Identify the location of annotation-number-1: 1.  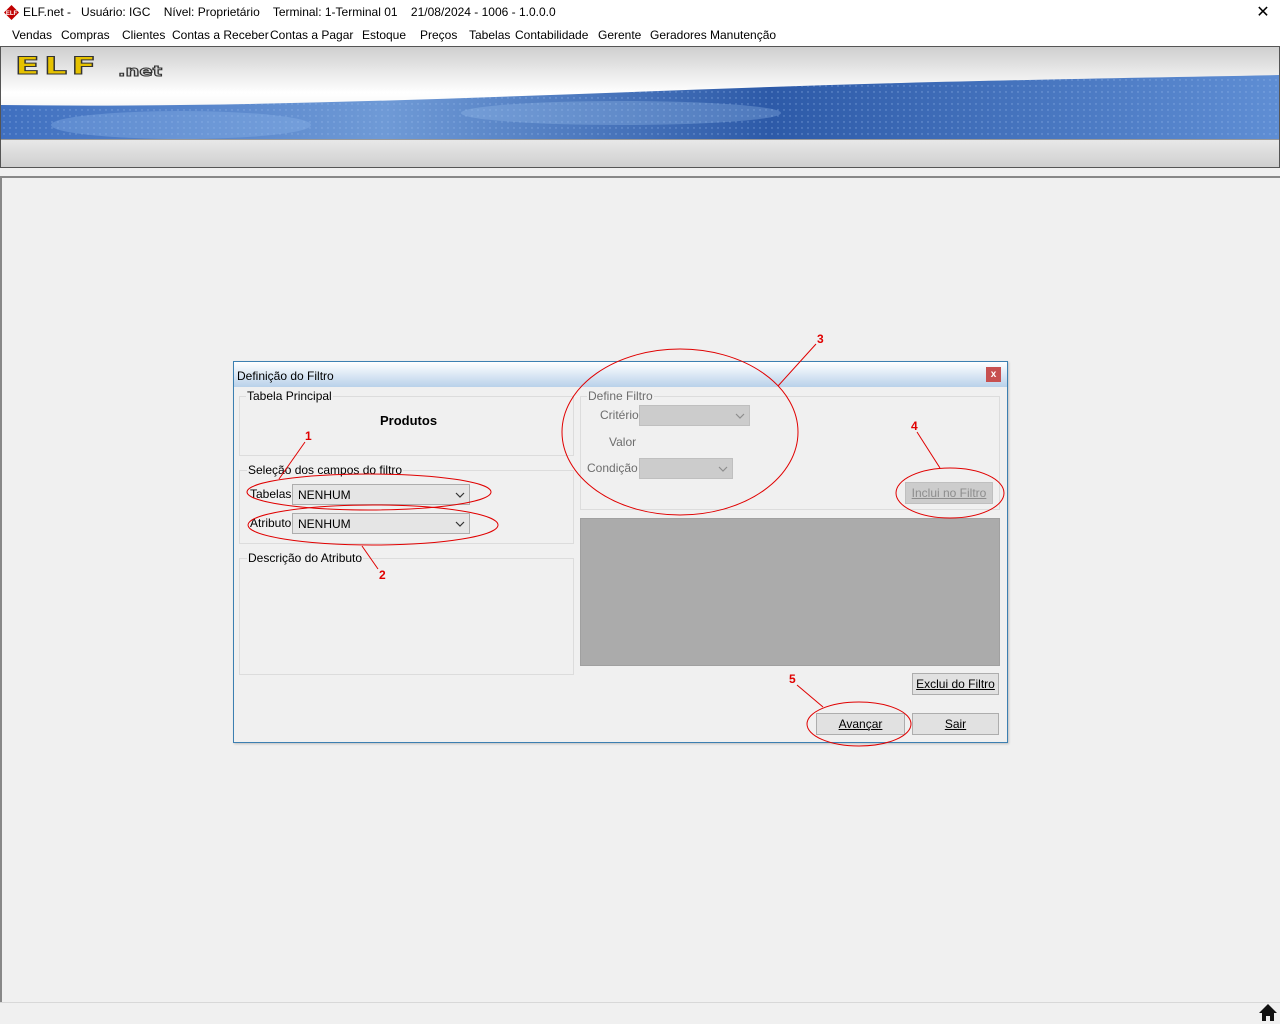
(308, 436).